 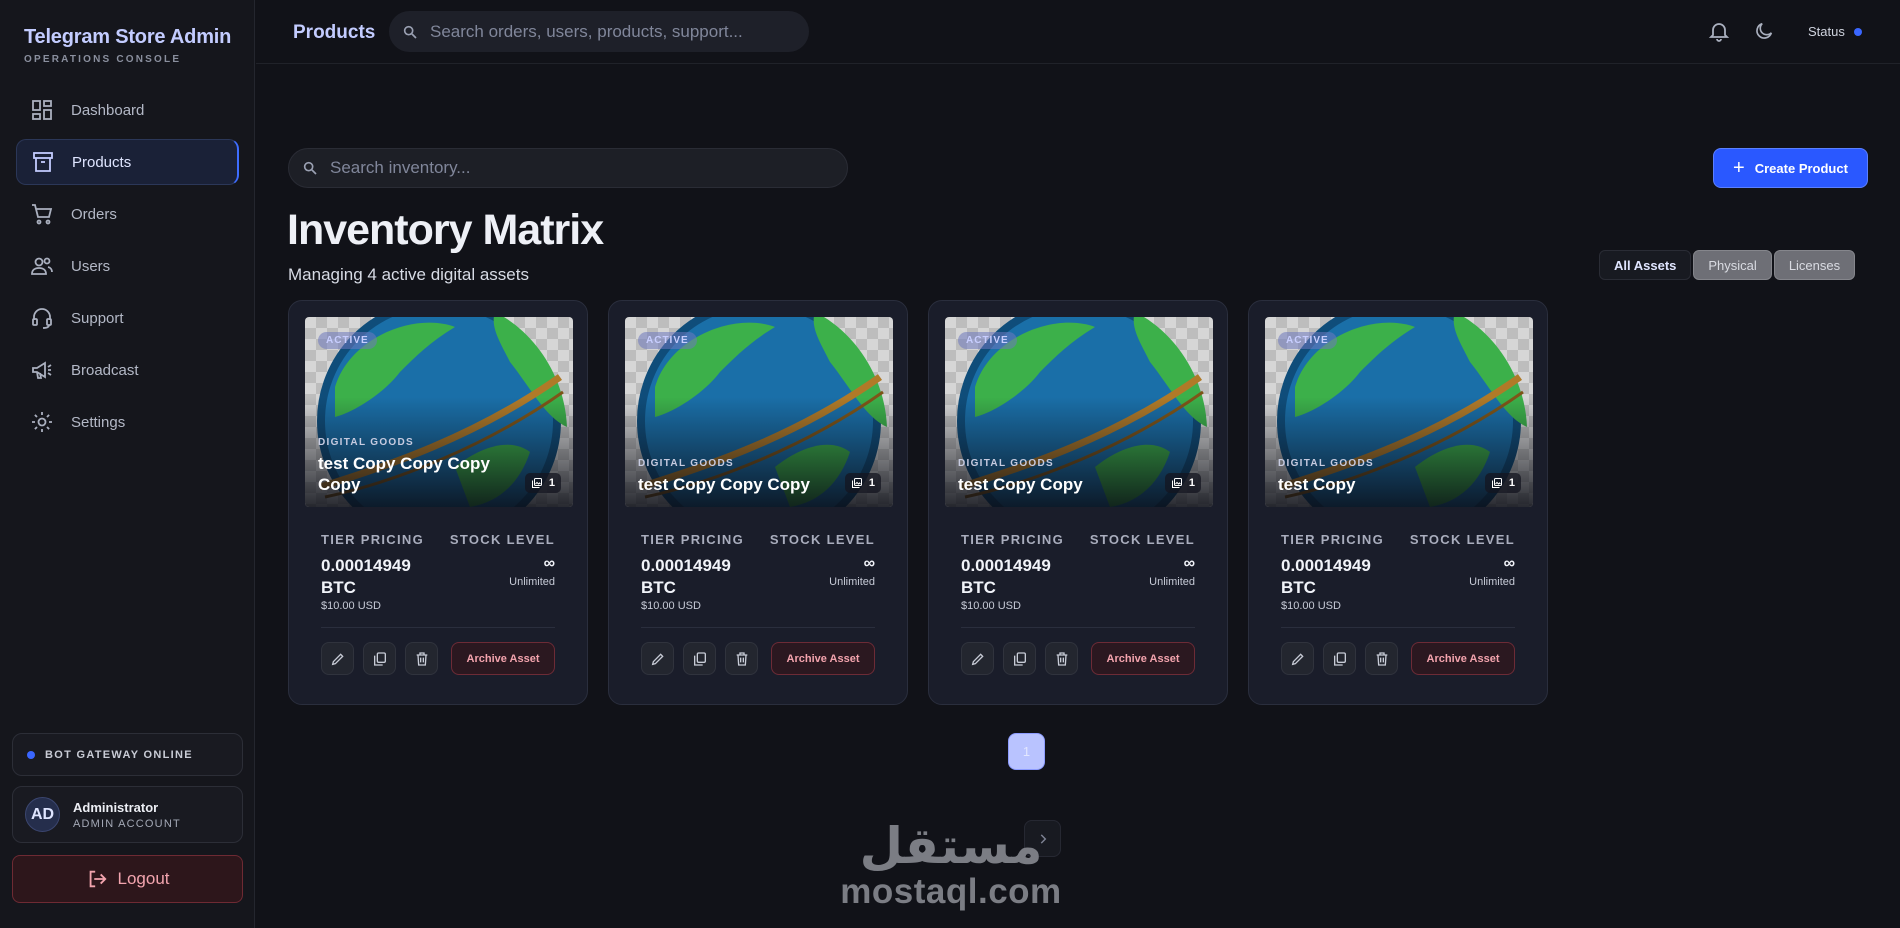 I want to click on product-name: test Copy Copy Copy Copy, so click(x=404, y=474).